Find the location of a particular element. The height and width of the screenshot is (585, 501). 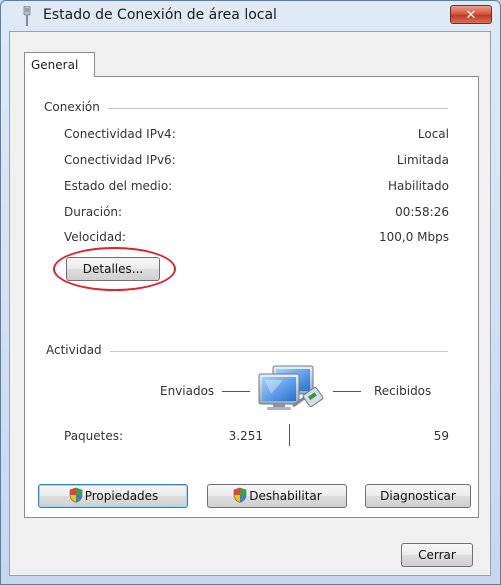

window-title: Estado de Conexión de área local is located at coordinates (160, 15).